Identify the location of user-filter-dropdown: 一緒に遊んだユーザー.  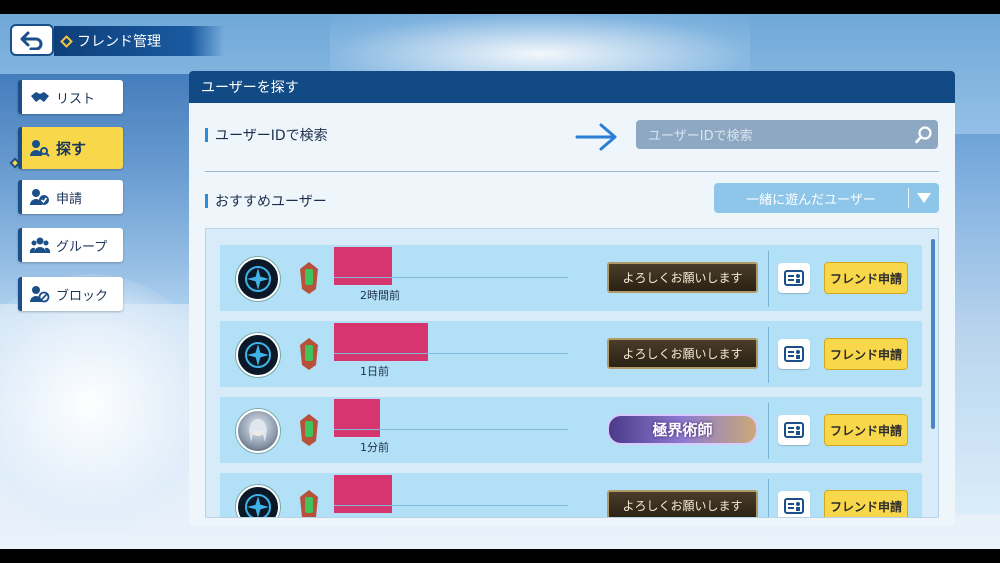
(826, 198).